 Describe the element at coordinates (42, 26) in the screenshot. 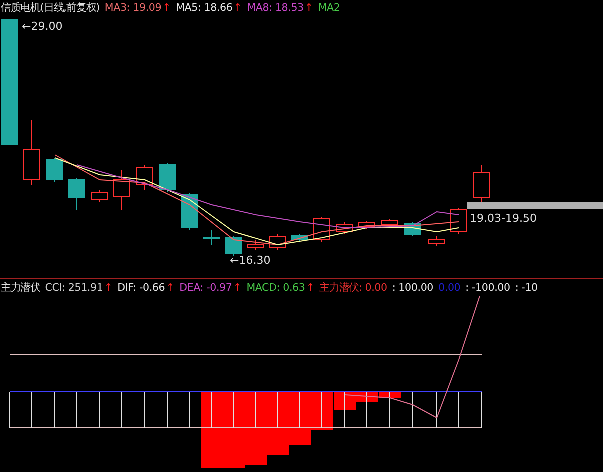

I see `price-label: ←29.00` at that location.